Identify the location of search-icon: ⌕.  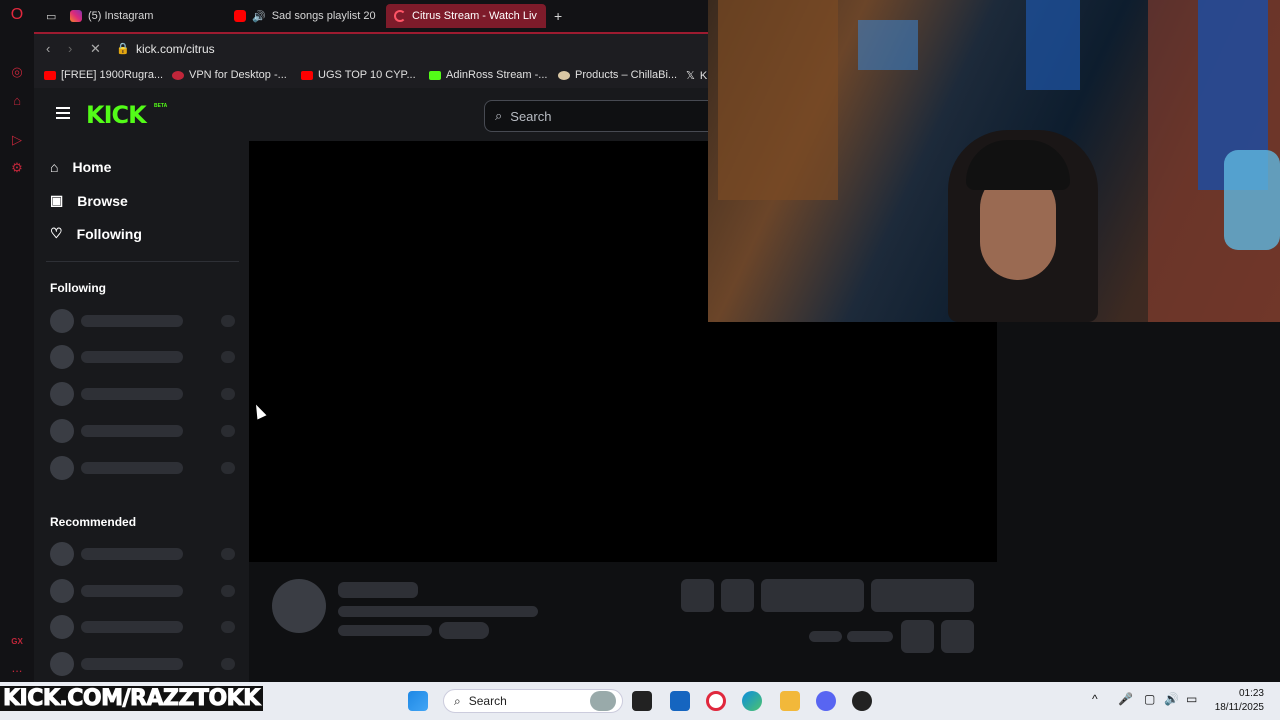
(499, 115).